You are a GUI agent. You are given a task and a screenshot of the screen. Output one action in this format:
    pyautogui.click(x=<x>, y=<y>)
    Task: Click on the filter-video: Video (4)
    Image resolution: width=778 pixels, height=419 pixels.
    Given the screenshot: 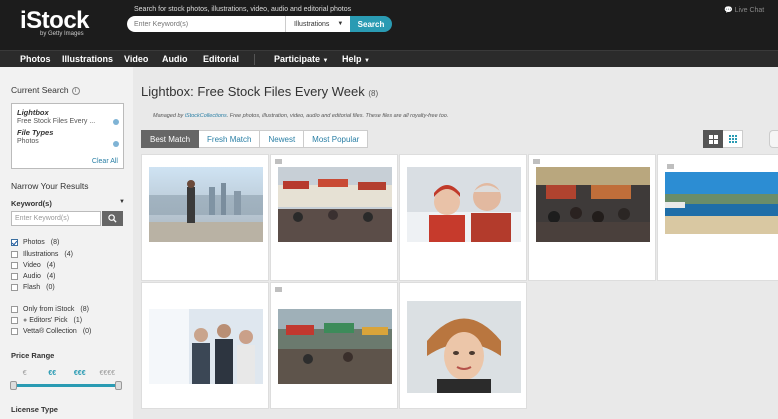 What is the action you would take?
    pyautogui.click(x=33, y=265)
    